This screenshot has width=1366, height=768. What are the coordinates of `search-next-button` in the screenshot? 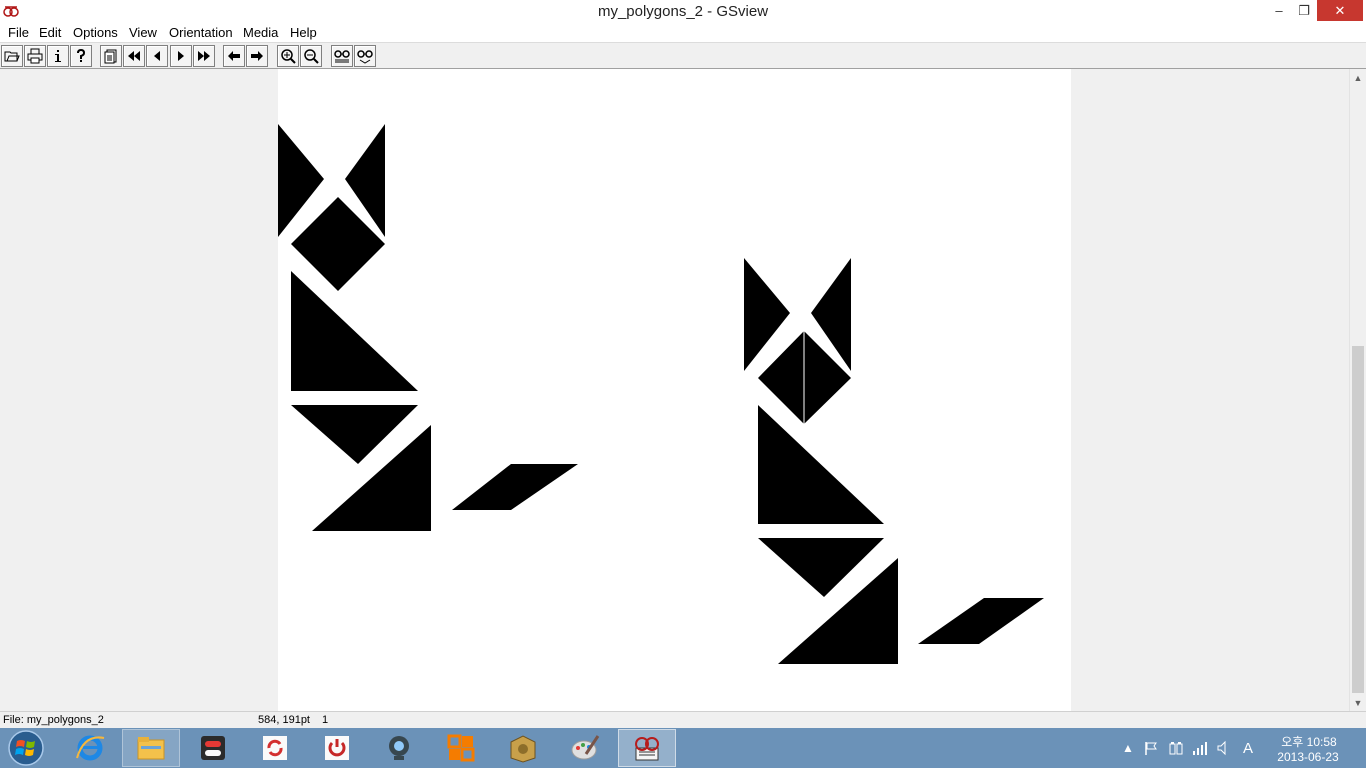 It's located at (365, 56).